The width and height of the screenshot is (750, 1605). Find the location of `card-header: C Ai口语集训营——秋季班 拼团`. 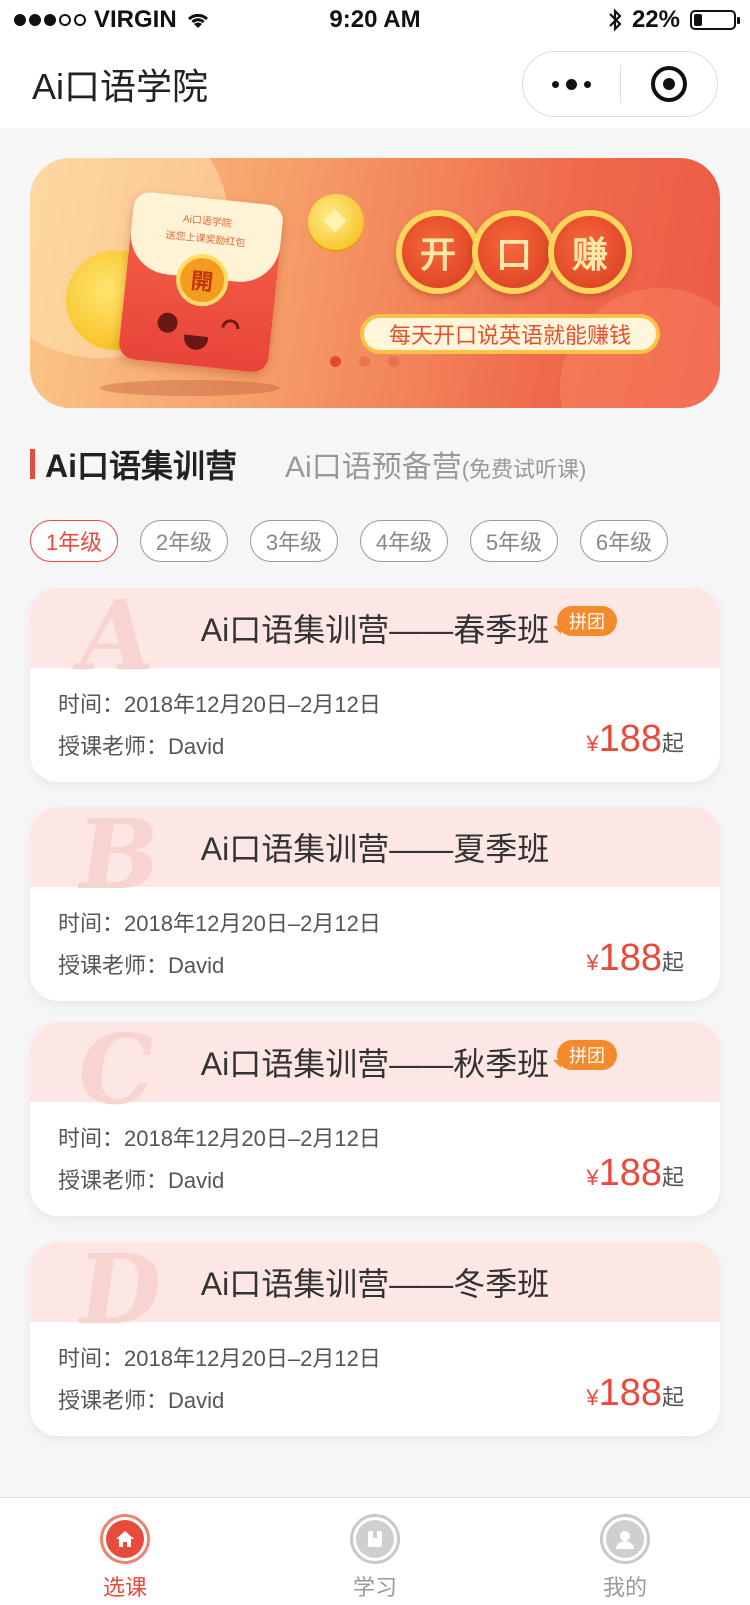

card-header: C Ai口语集训营——秋季班 拼团 is located at coordinates (375, 1074).